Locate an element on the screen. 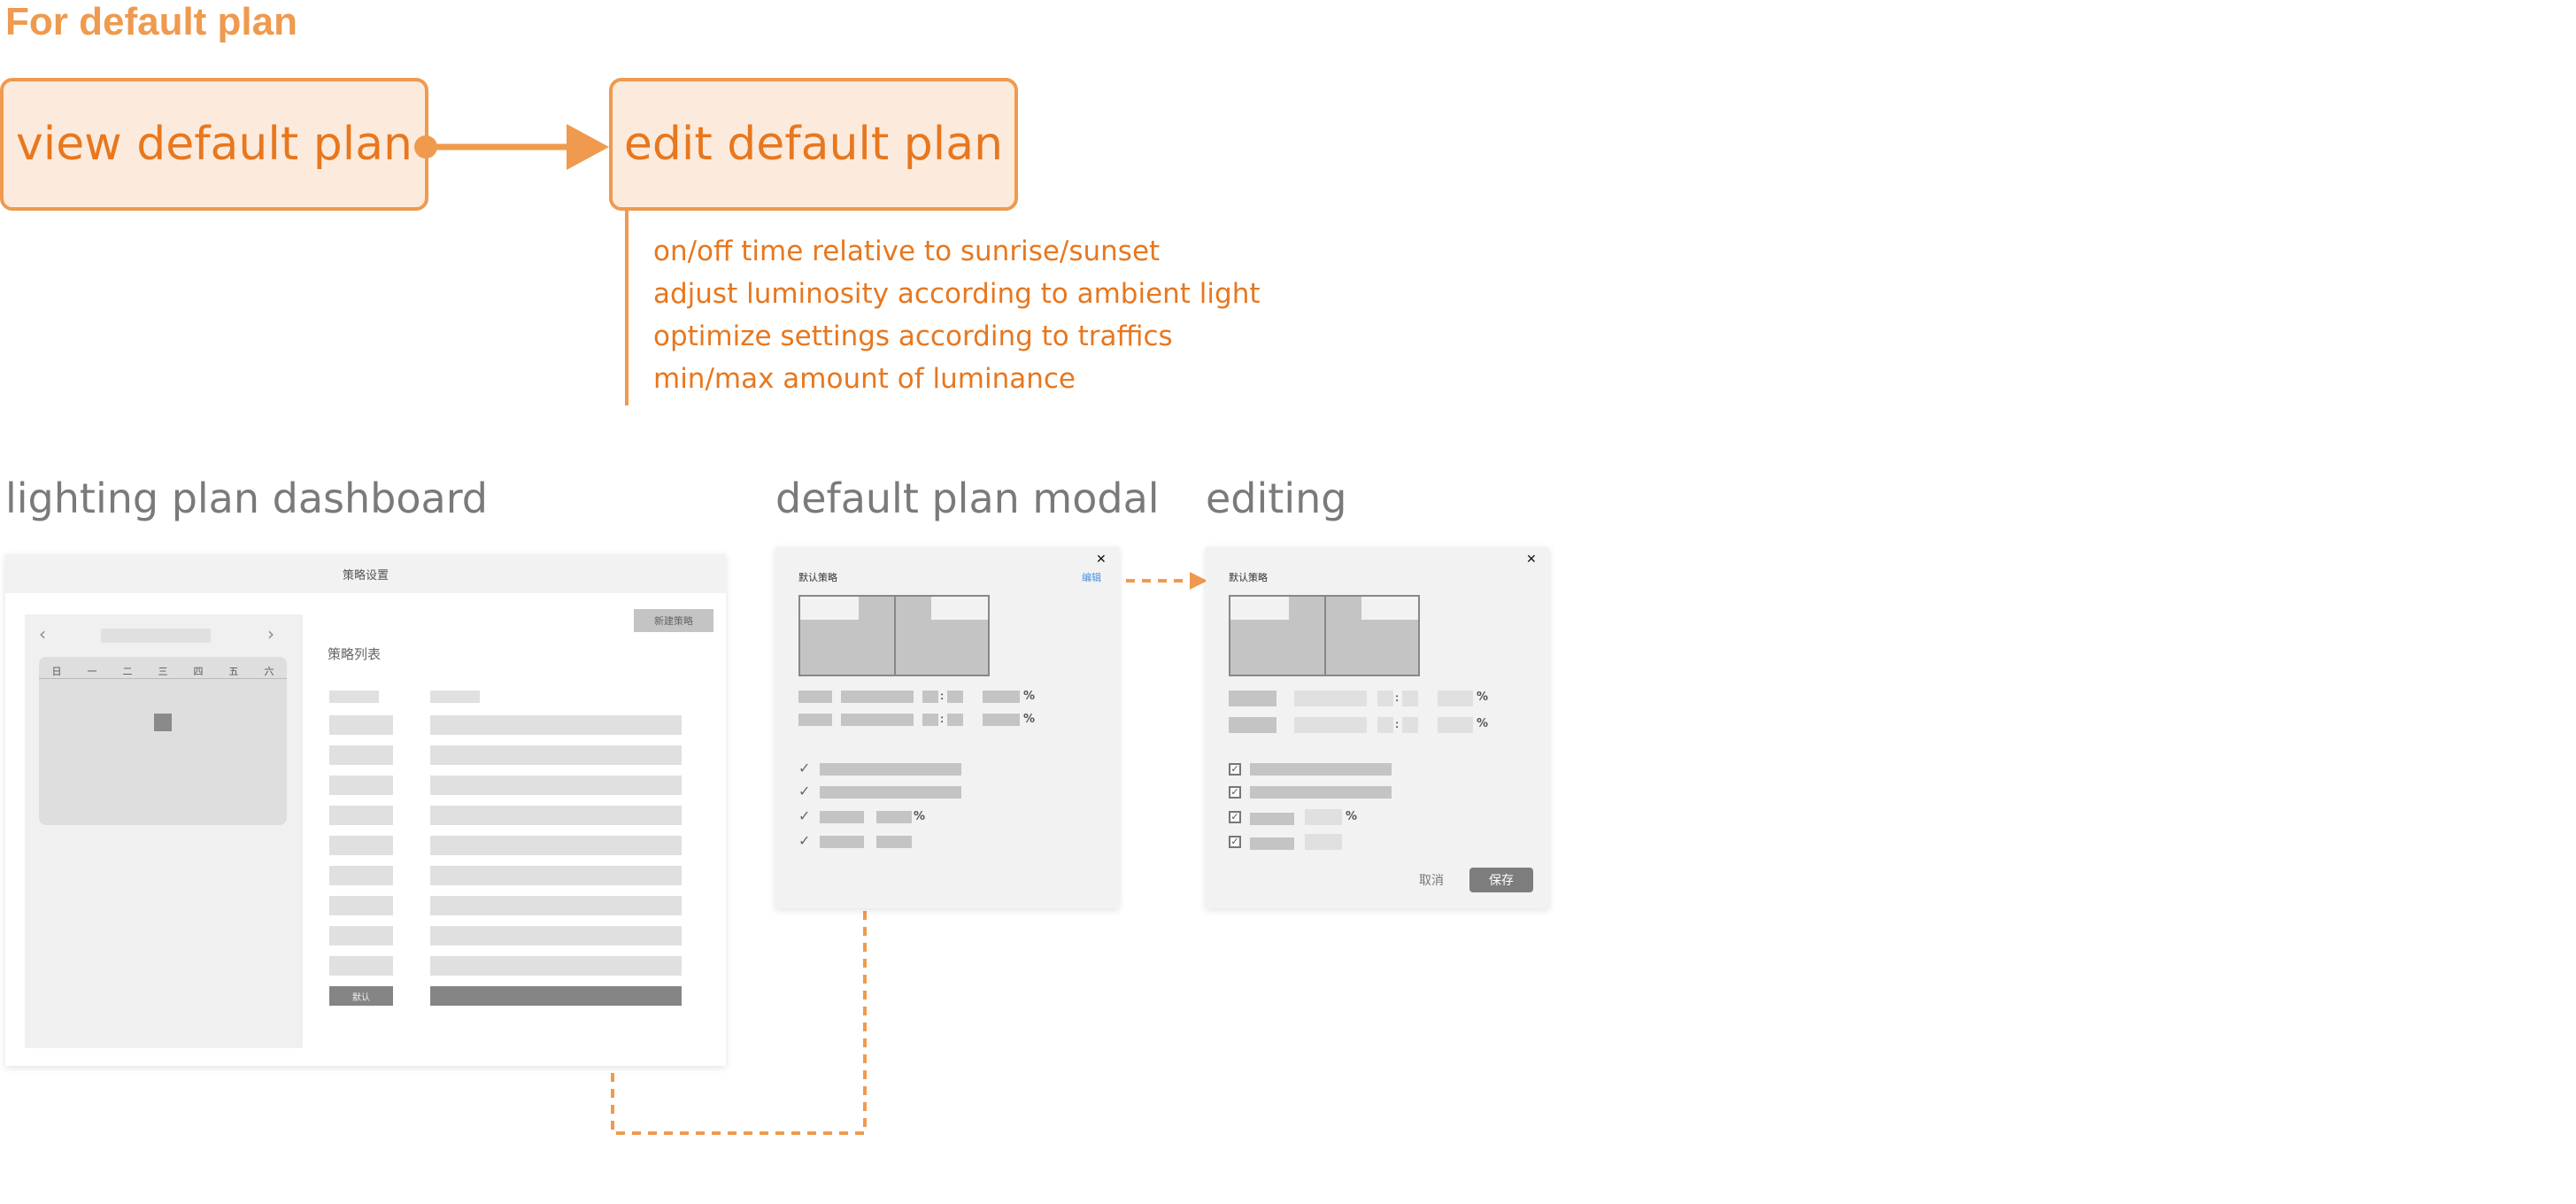  editing-chart-divider is located at coordinates (1325, 636).